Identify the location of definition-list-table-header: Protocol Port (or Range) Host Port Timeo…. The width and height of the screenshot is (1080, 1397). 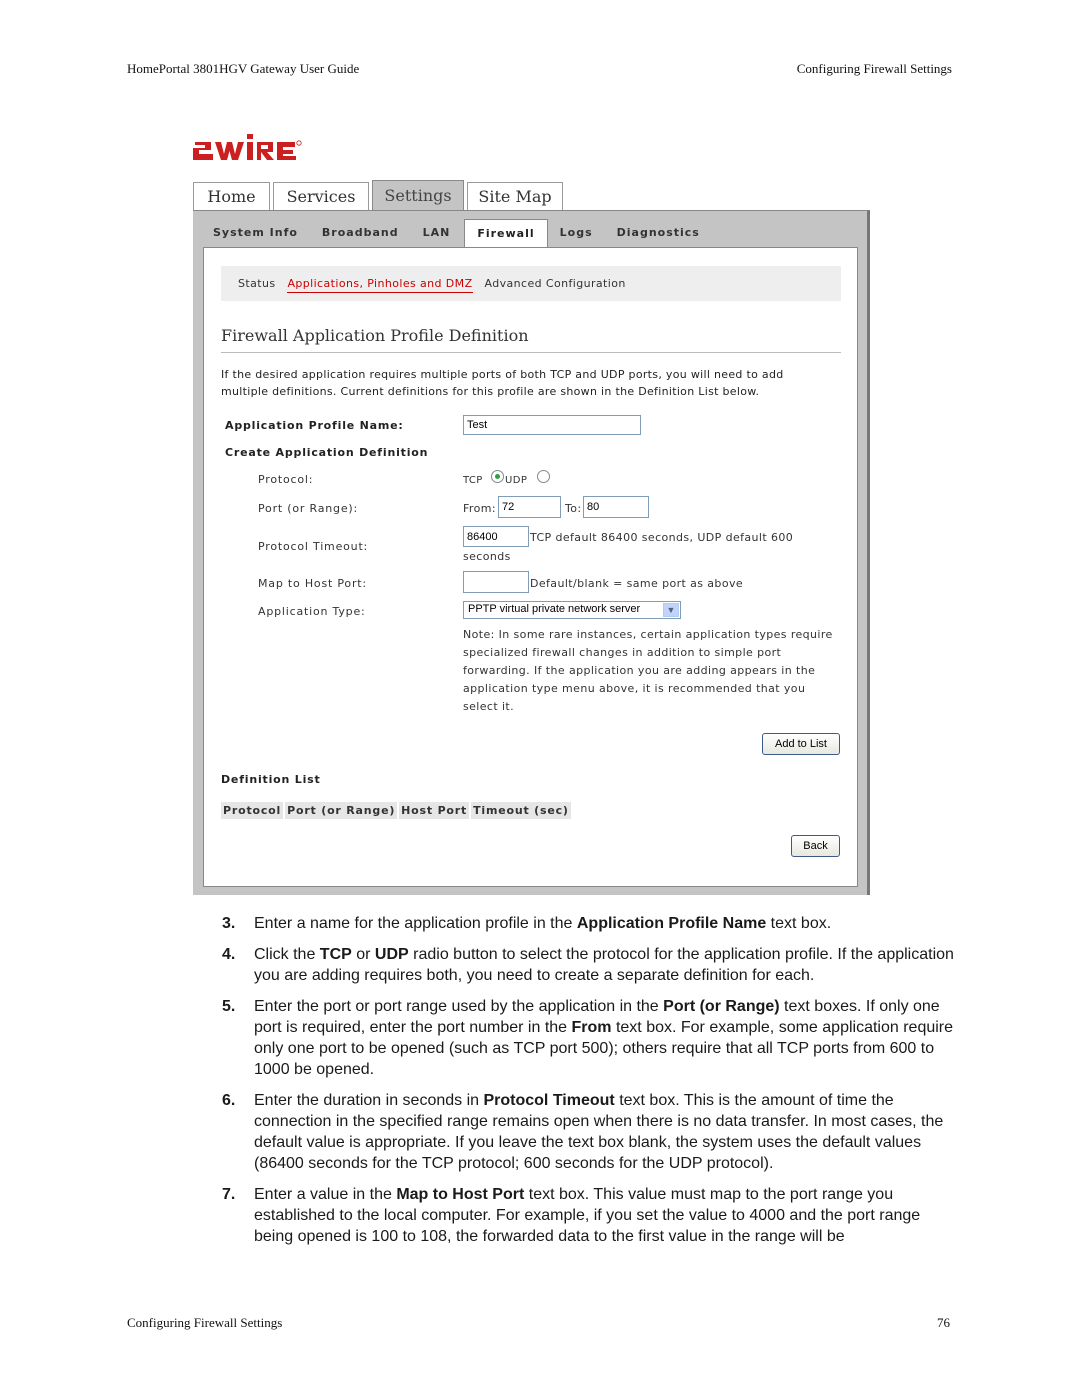
(397, 810).